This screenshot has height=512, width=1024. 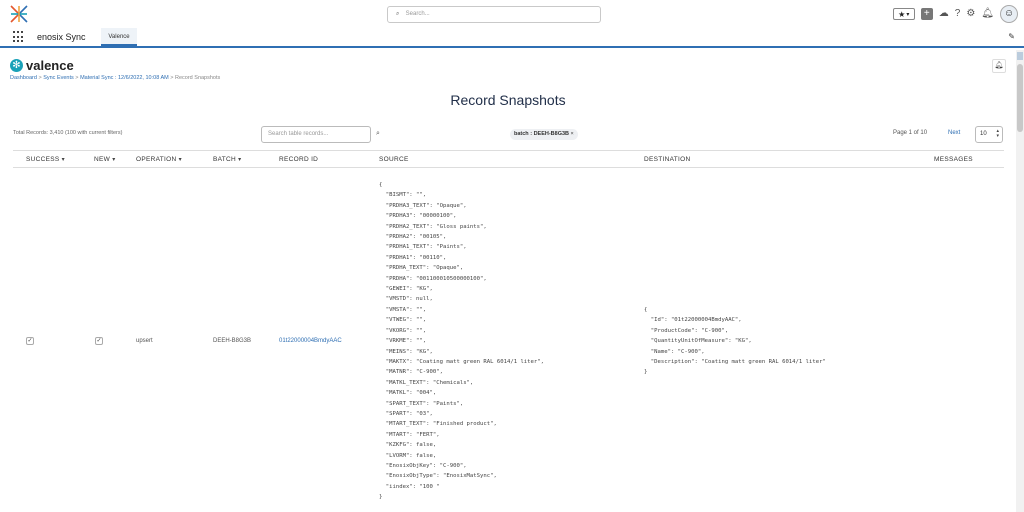 I want to click on filter-pill-value: DEEH-B8G3B, so click(x=551, y=134).